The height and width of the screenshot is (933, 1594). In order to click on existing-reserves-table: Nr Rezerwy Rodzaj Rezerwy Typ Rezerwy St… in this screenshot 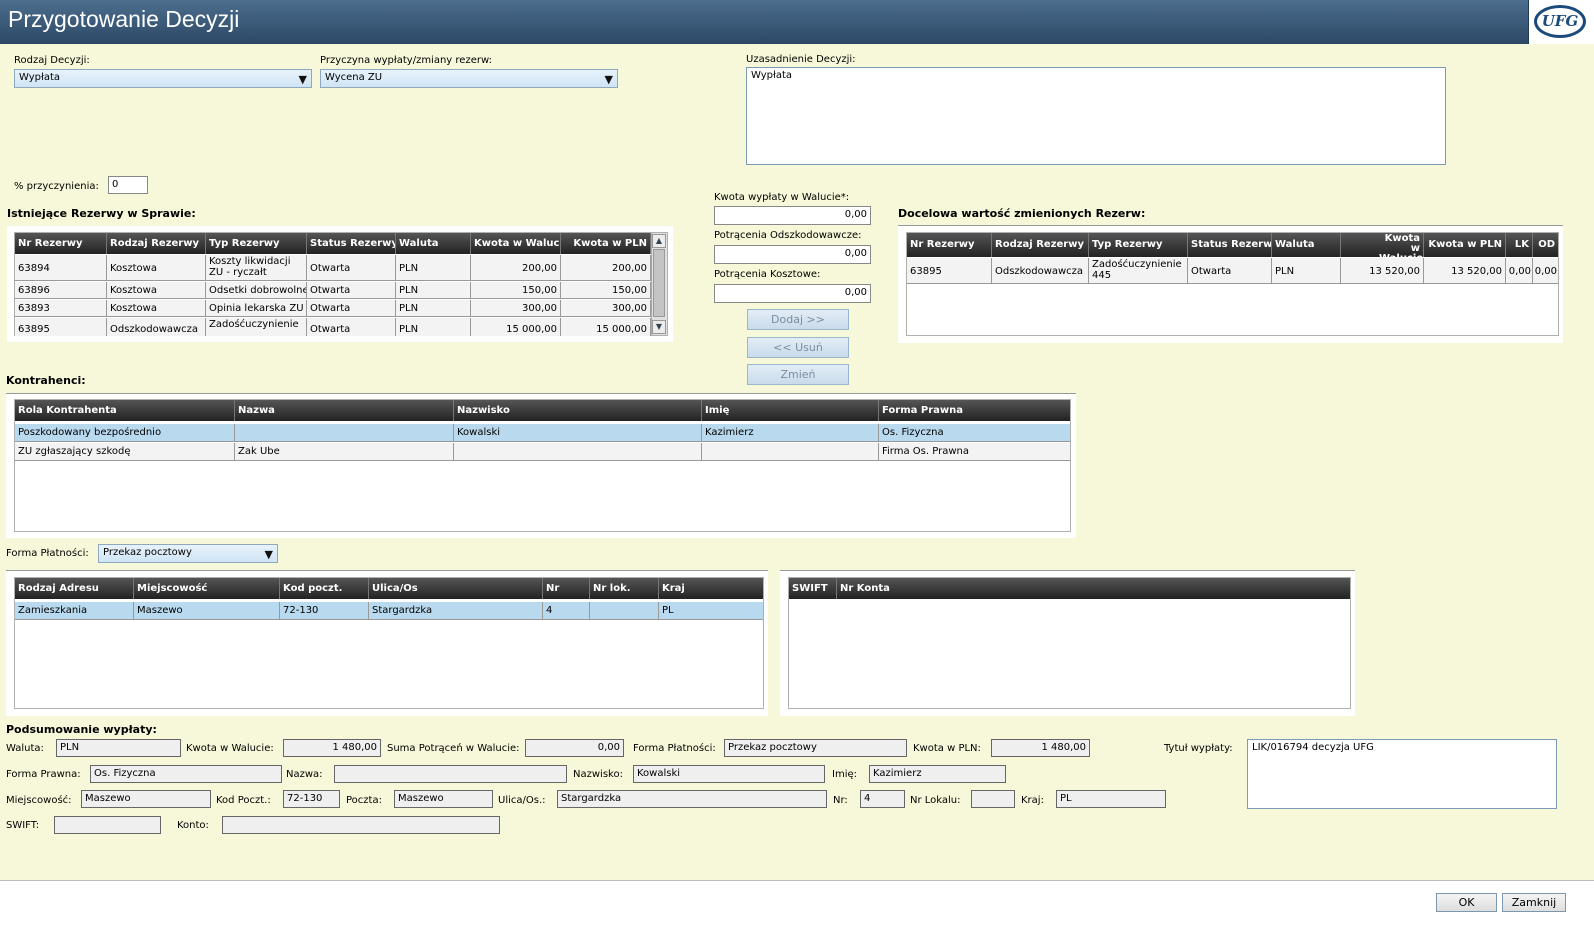, I will do `click(341, 284)`.